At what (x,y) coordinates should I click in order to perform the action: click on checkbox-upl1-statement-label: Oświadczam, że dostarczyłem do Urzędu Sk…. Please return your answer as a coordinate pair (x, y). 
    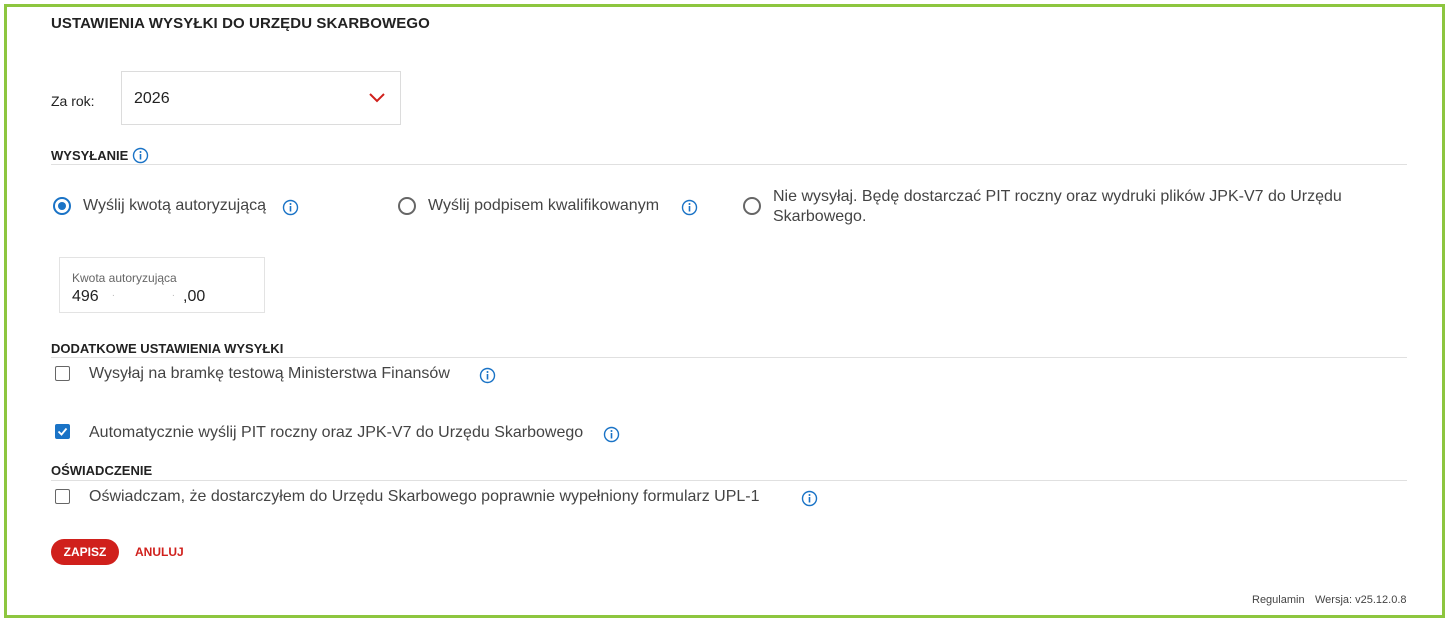
    Looking at the image, I should click on (424, 497).